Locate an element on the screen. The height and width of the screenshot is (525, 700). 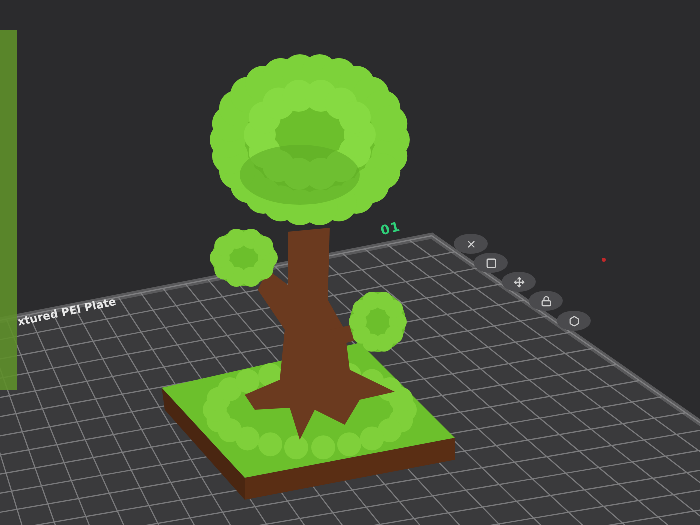
close-icon is located at coordinates (471, 244).